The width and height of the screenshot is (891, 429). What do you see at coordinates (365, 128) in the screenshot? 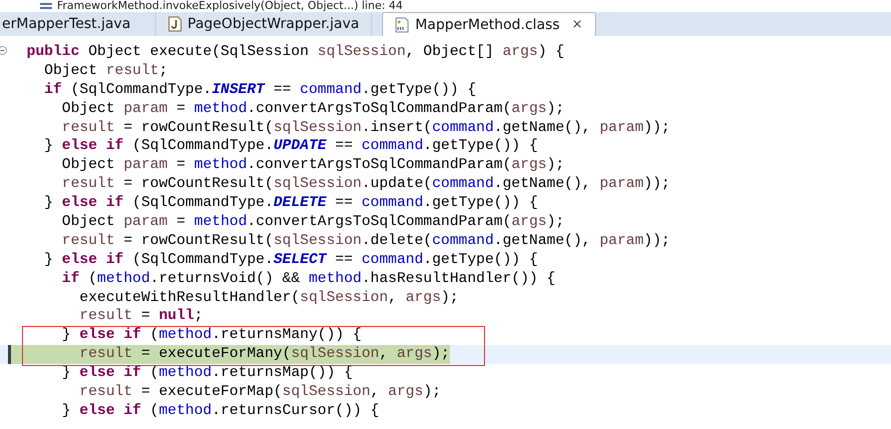
I see `code-line: result = rowCountResult(sqlSession.insert(command.getName(), param));` at bounding box center [365, 128].